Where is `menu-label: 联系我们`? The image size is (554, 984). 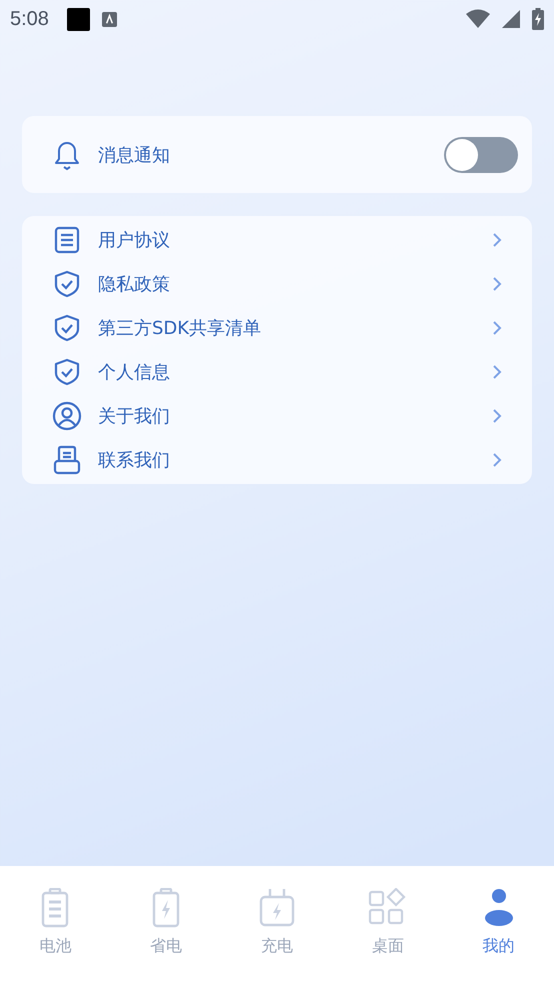
menu-label: 联系我们 is located at coordinates (134, 460).